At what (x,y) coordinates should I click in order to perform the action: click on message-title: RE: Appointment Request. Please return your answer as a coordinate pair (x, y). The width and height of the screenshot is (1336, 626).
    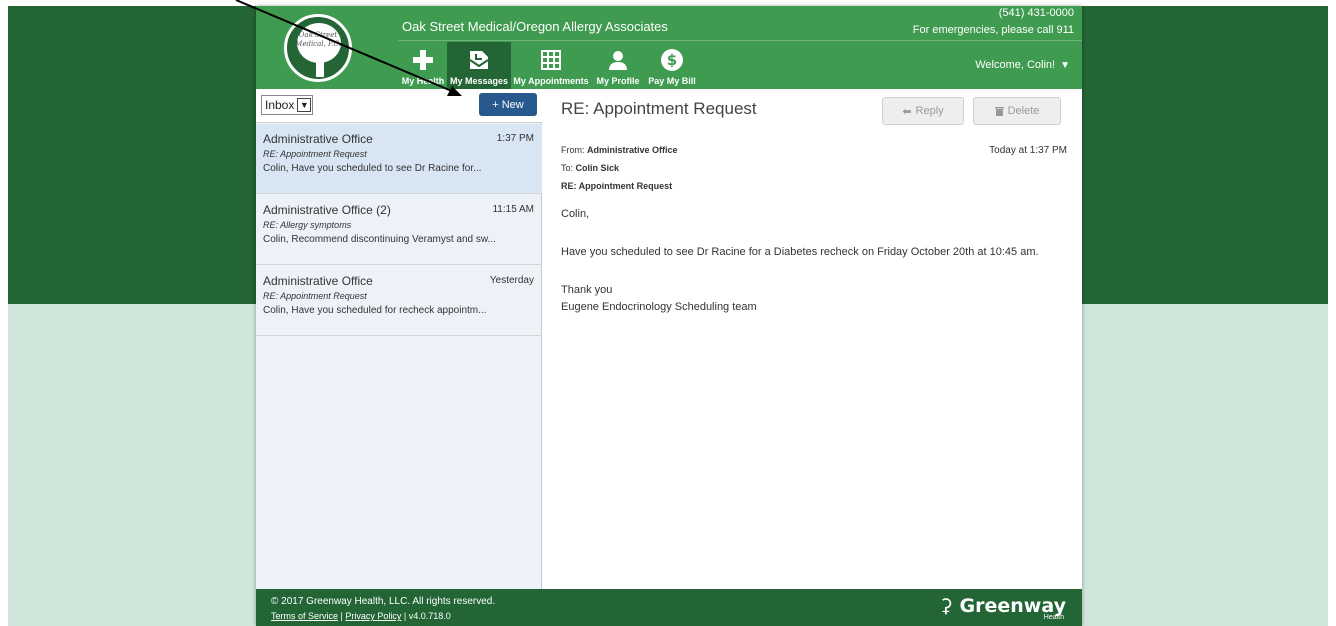
    Looking at the image, I should click on (659, 108).